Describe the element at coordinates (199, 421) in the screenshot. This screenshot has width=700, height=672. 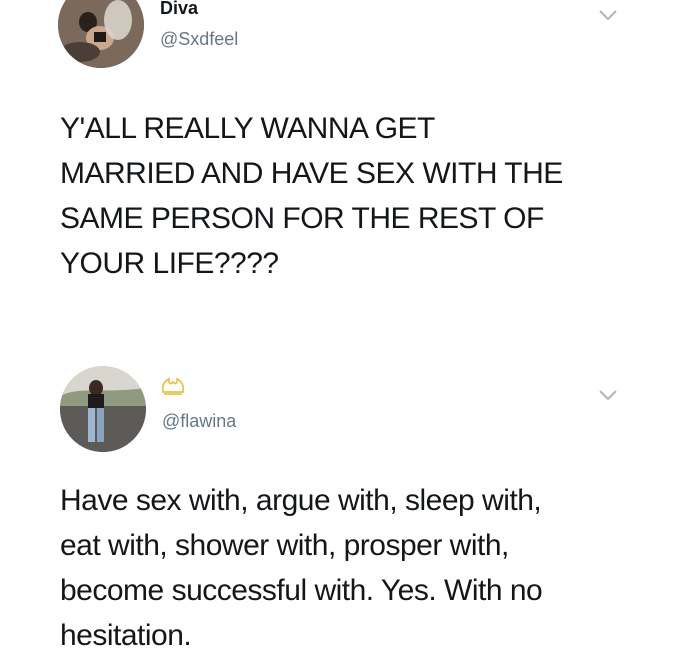
I see `user-handle: @flawina` at that location.